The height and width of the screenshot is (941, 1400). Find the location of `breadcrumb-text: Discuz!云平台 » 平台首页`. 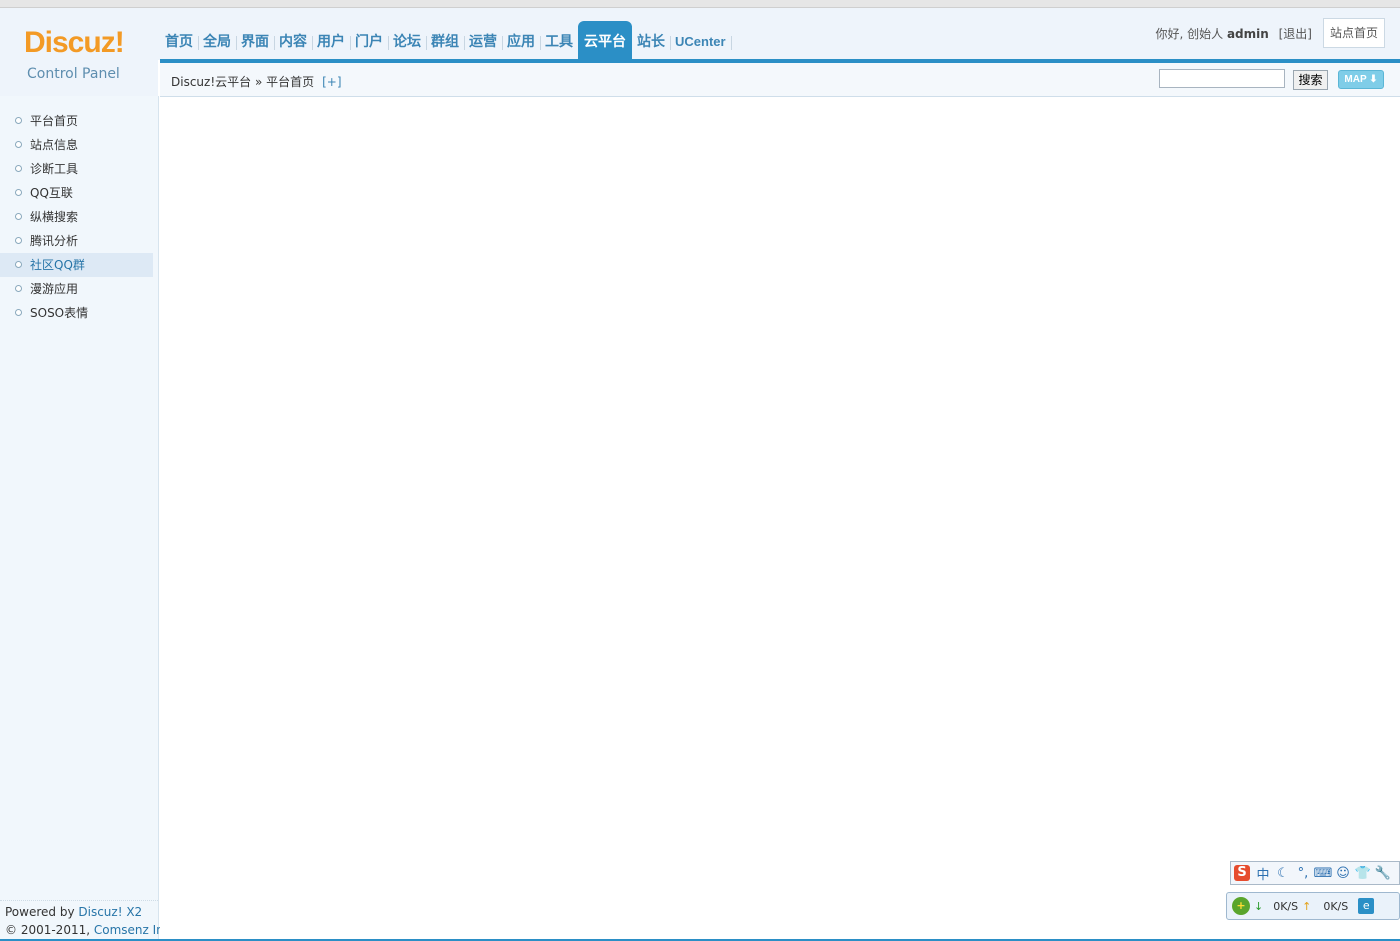

breadcrumb-text: Discuz!云平台 » 平台首页 is located at coordinates (243, 82).